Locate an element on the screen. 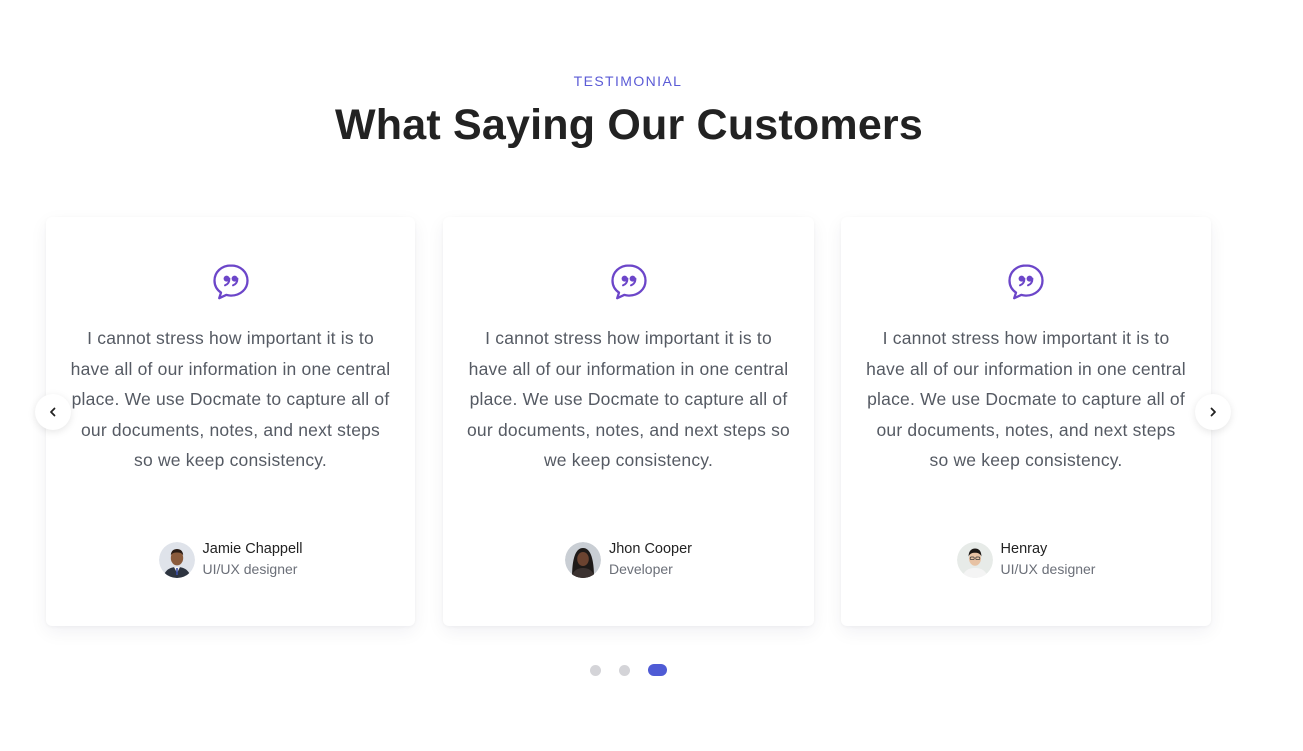 This screenshot has height=751, width=1303. author-name: Jhon Cooper is located at coordinates (650, 549).